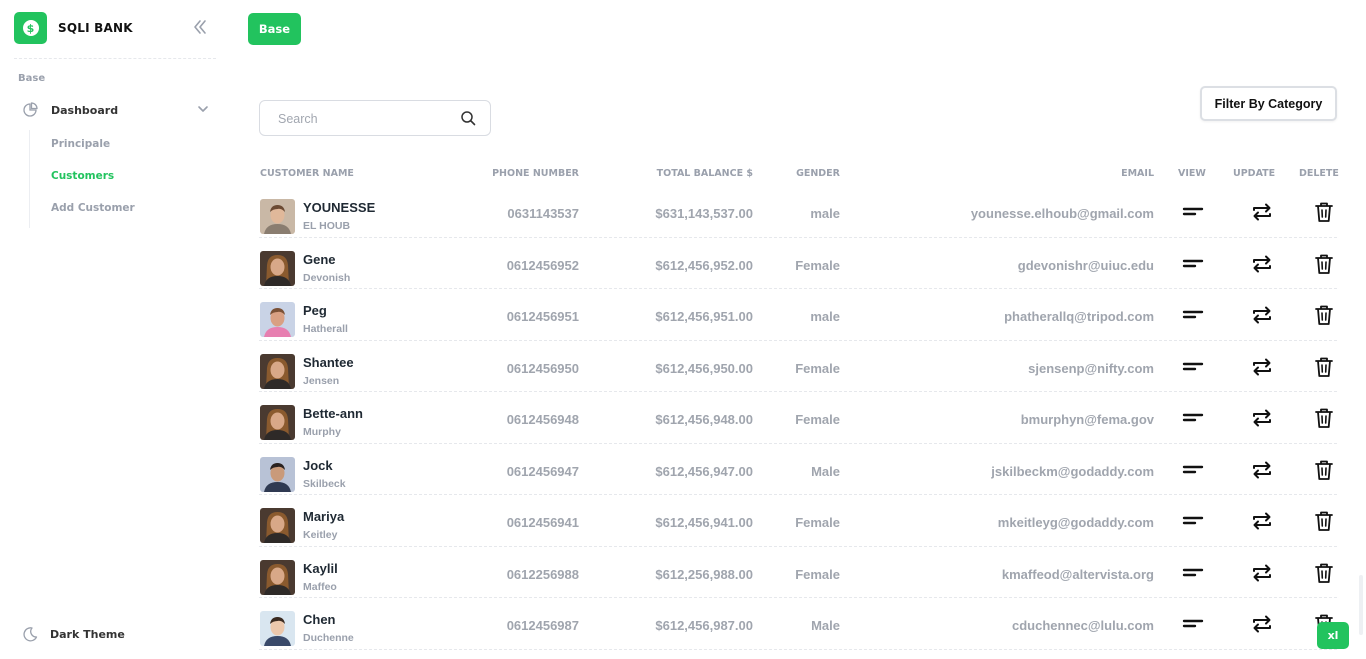  What do you see at coordinates (73, 28) in the screenshot?
I see `brand: $ SQLI BANK` at bounding box center [73, 28].